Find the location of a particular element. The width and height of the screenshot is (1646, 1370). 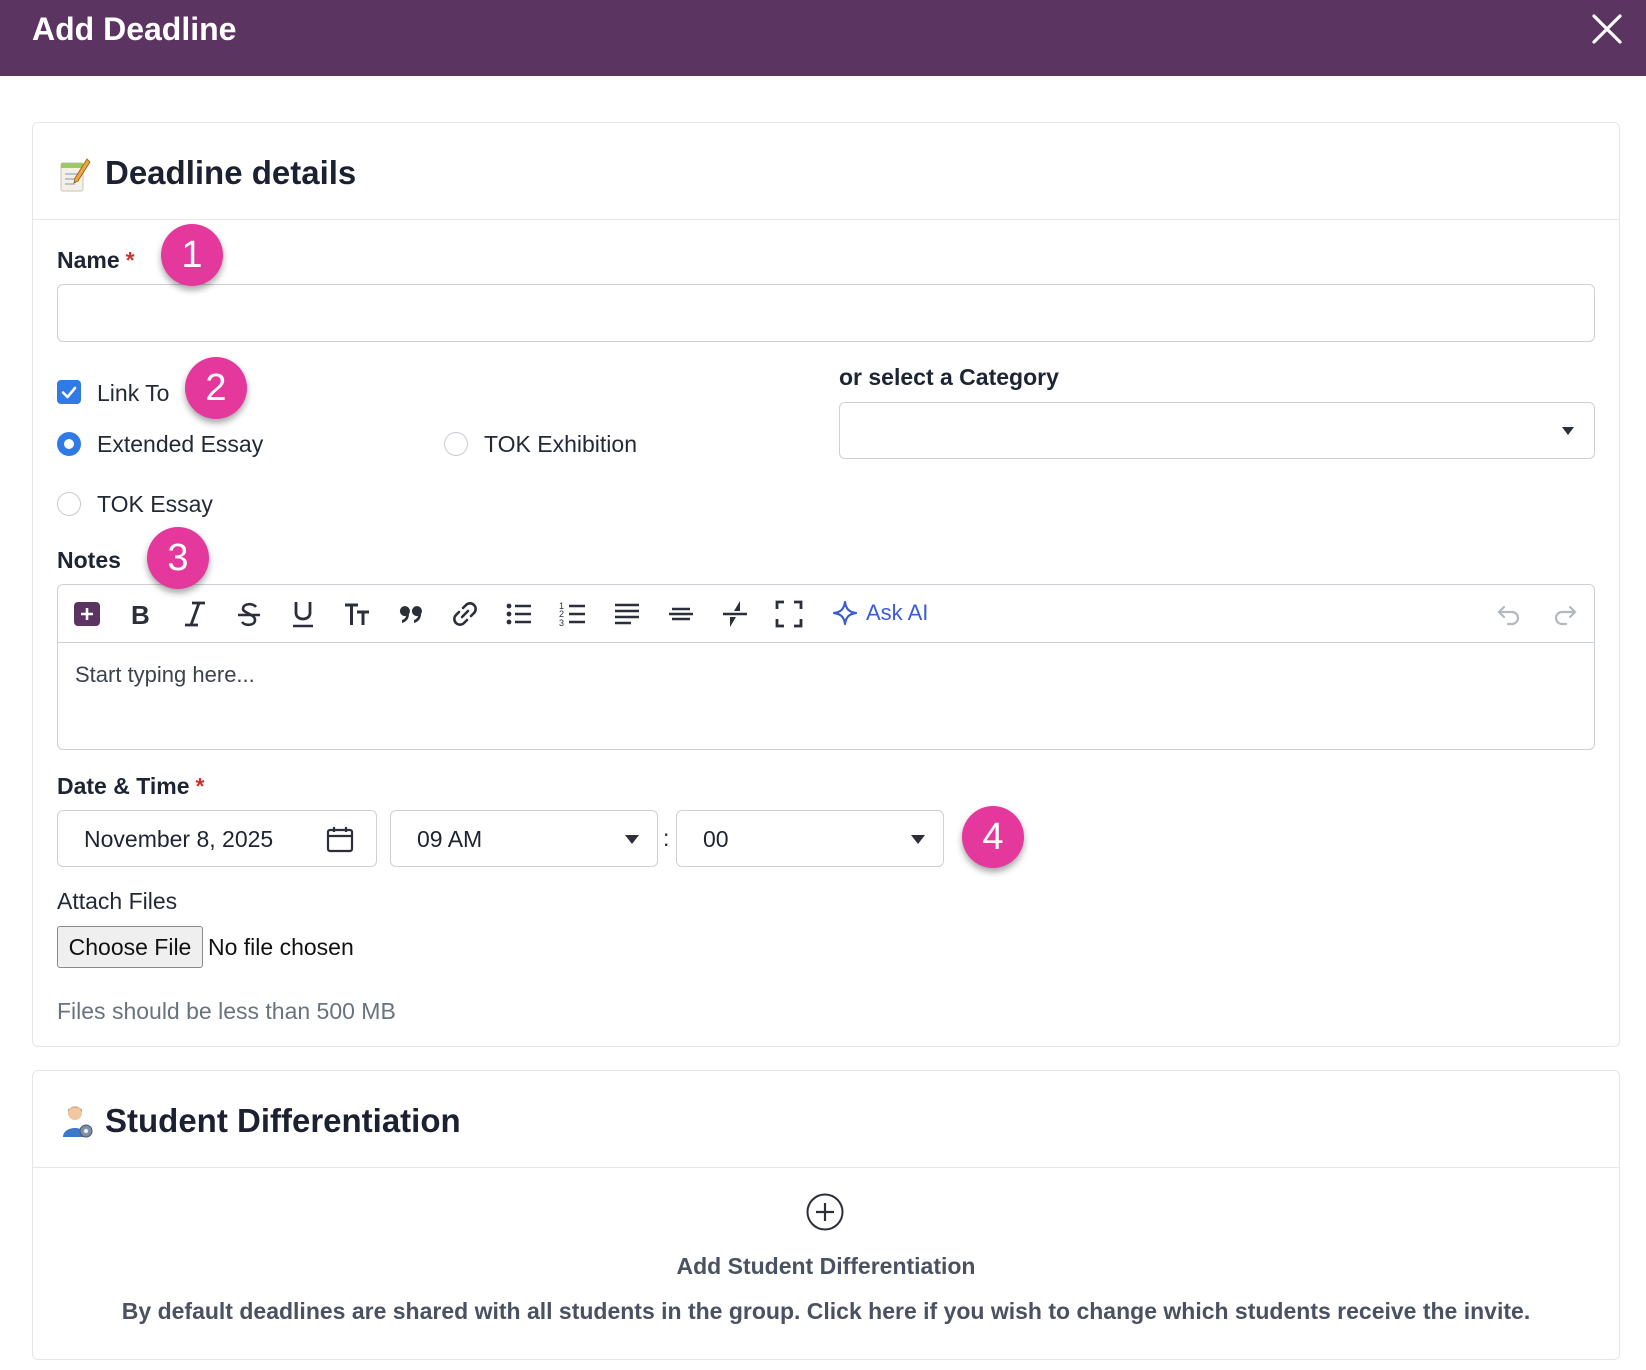

collapse-icon is located at coordinates (735, 614).